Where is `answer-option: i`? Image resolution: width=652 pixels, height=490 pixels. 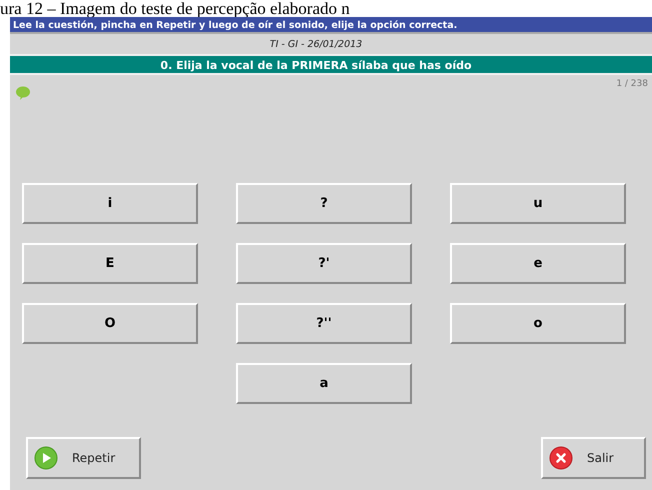
answer-option: i is located at coordinates (110, 203).